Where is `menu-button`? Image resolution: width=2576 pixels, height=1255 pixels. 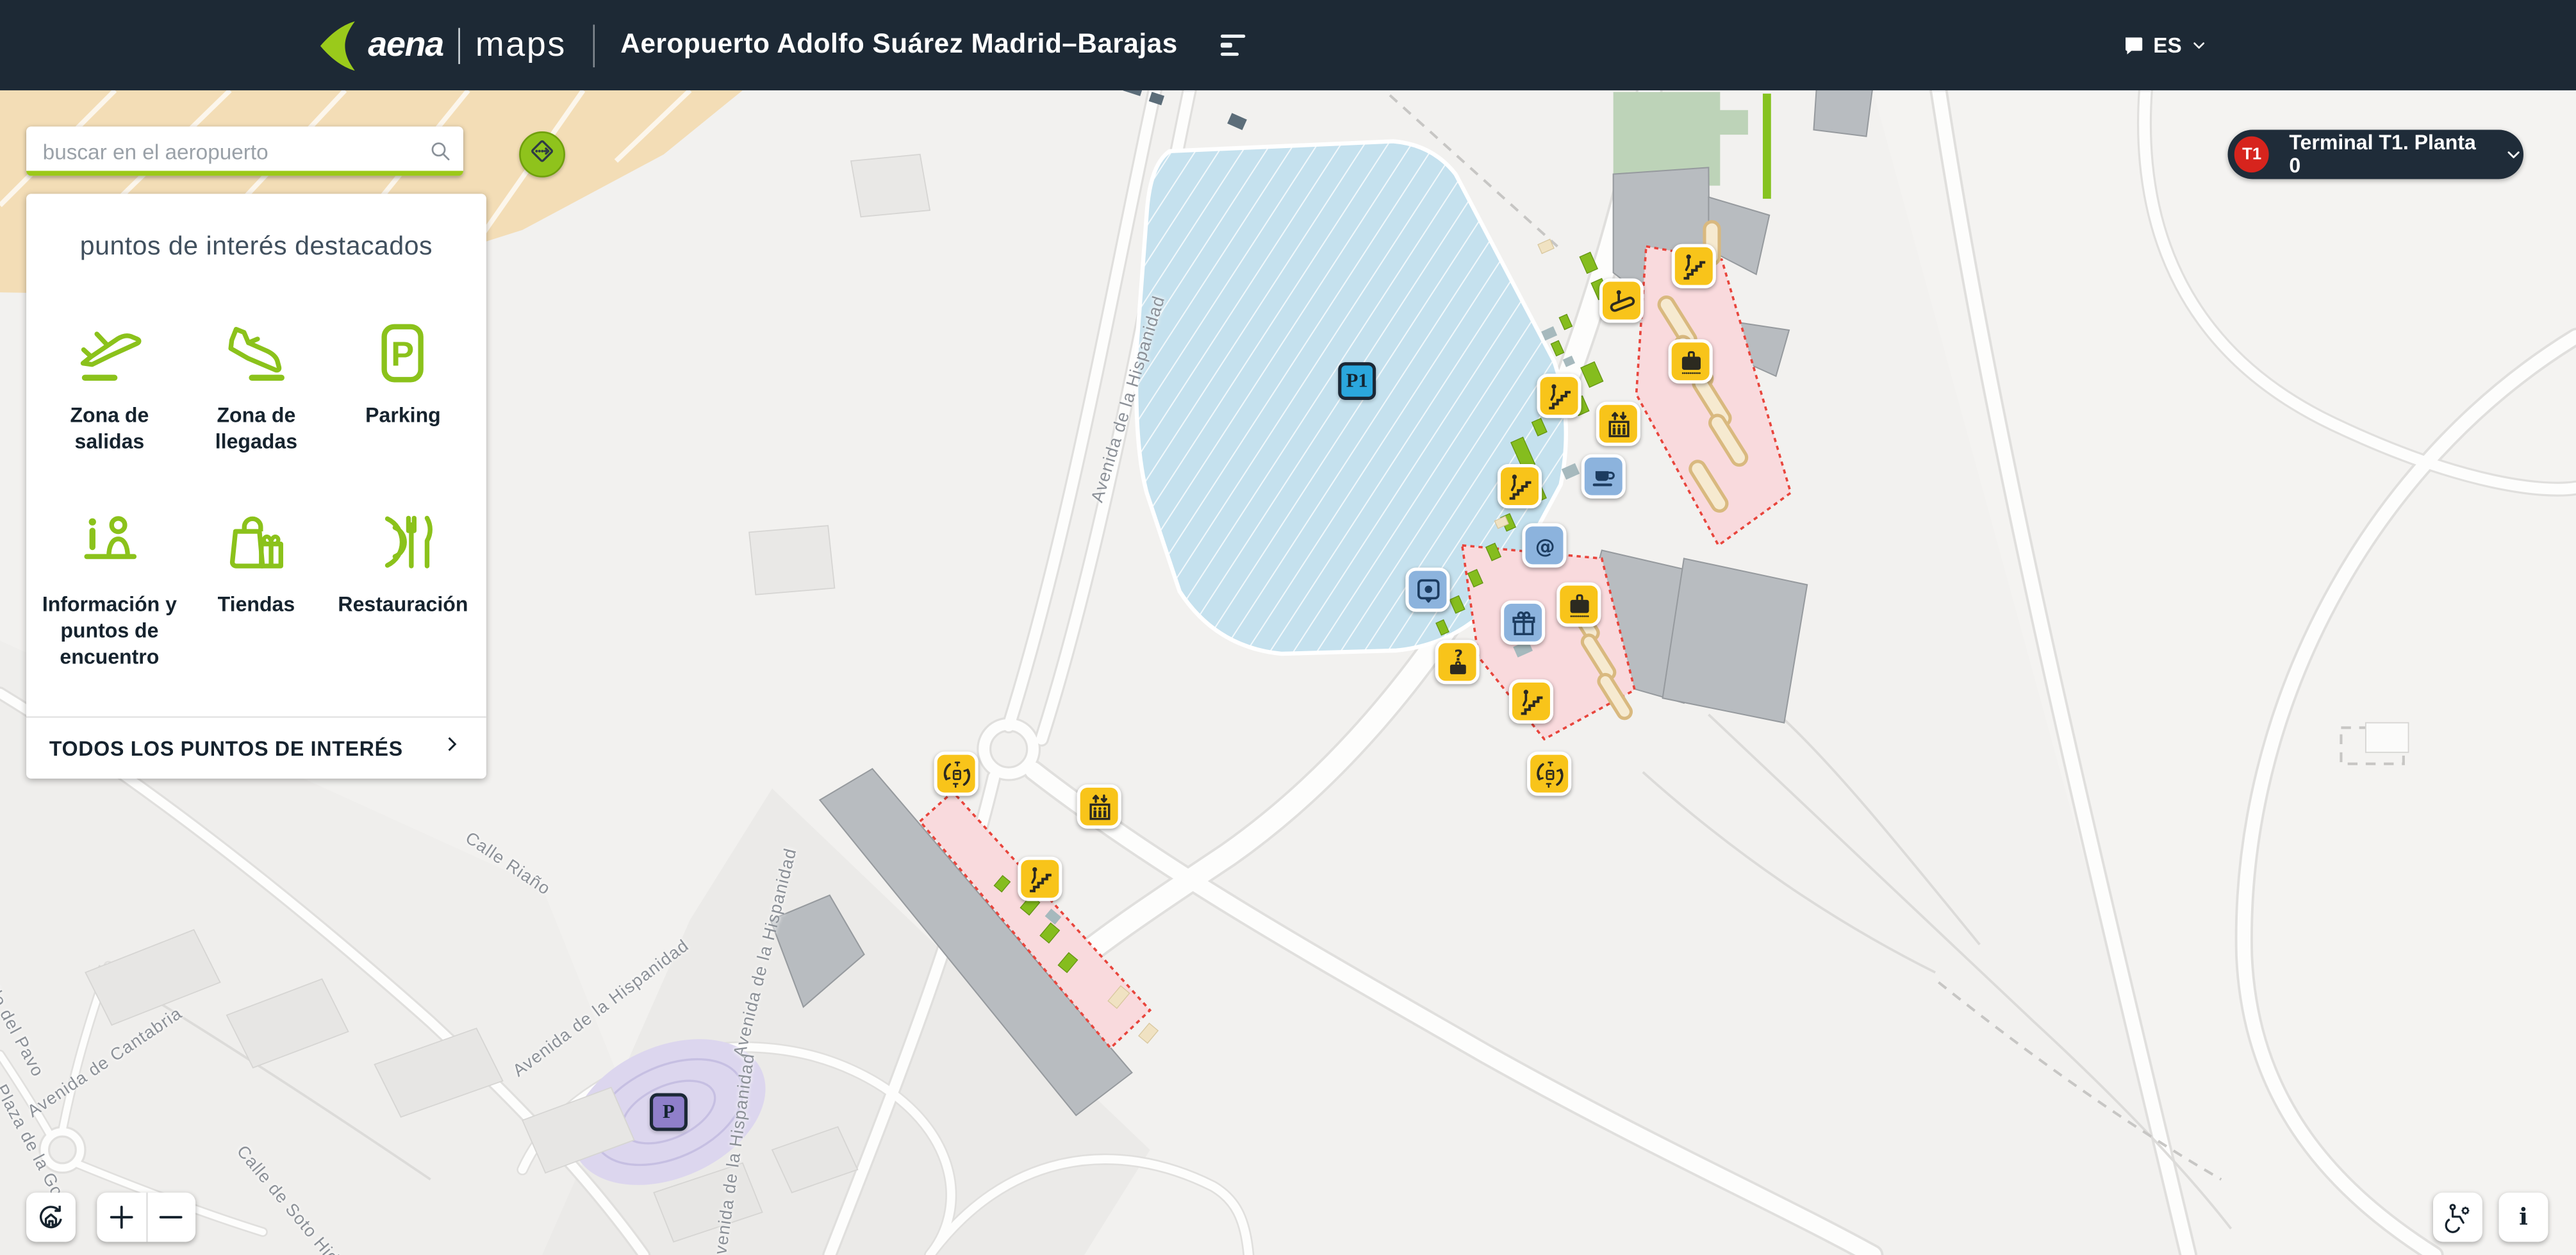
menu-button is located at coordinates (1232, 45).